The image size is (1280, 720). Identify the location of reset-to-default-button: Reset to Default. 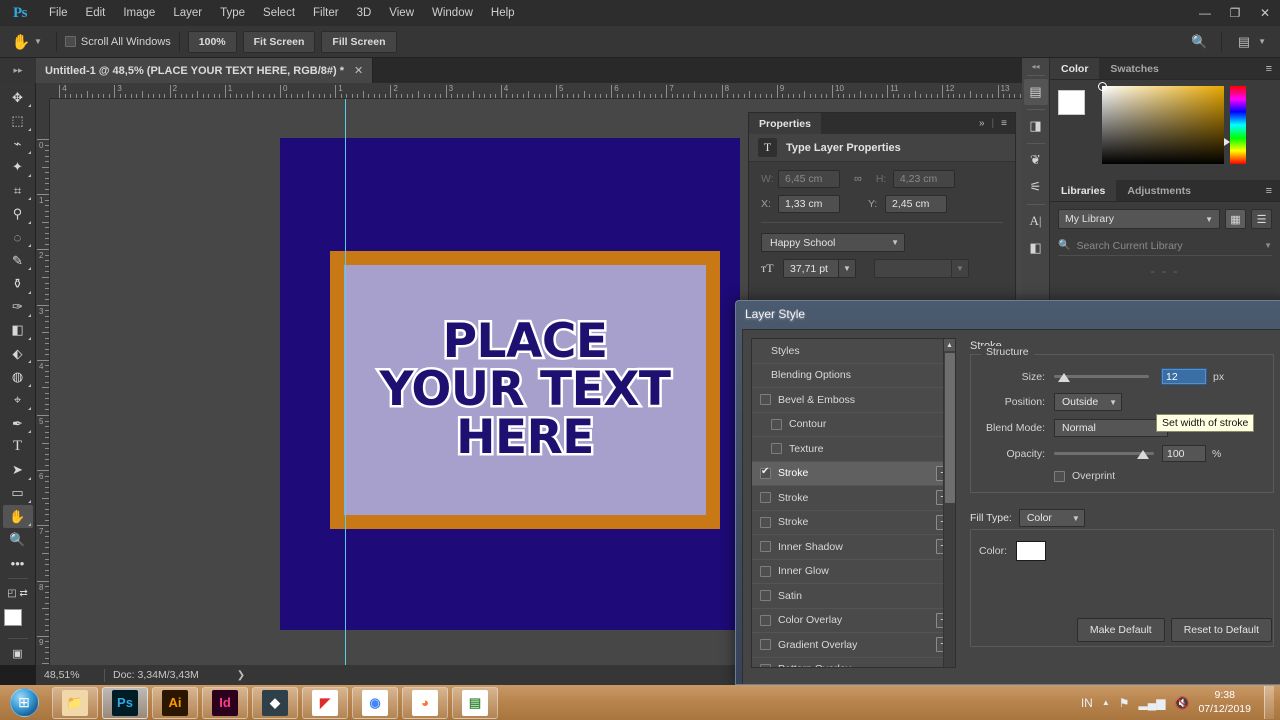
(1221, 630).